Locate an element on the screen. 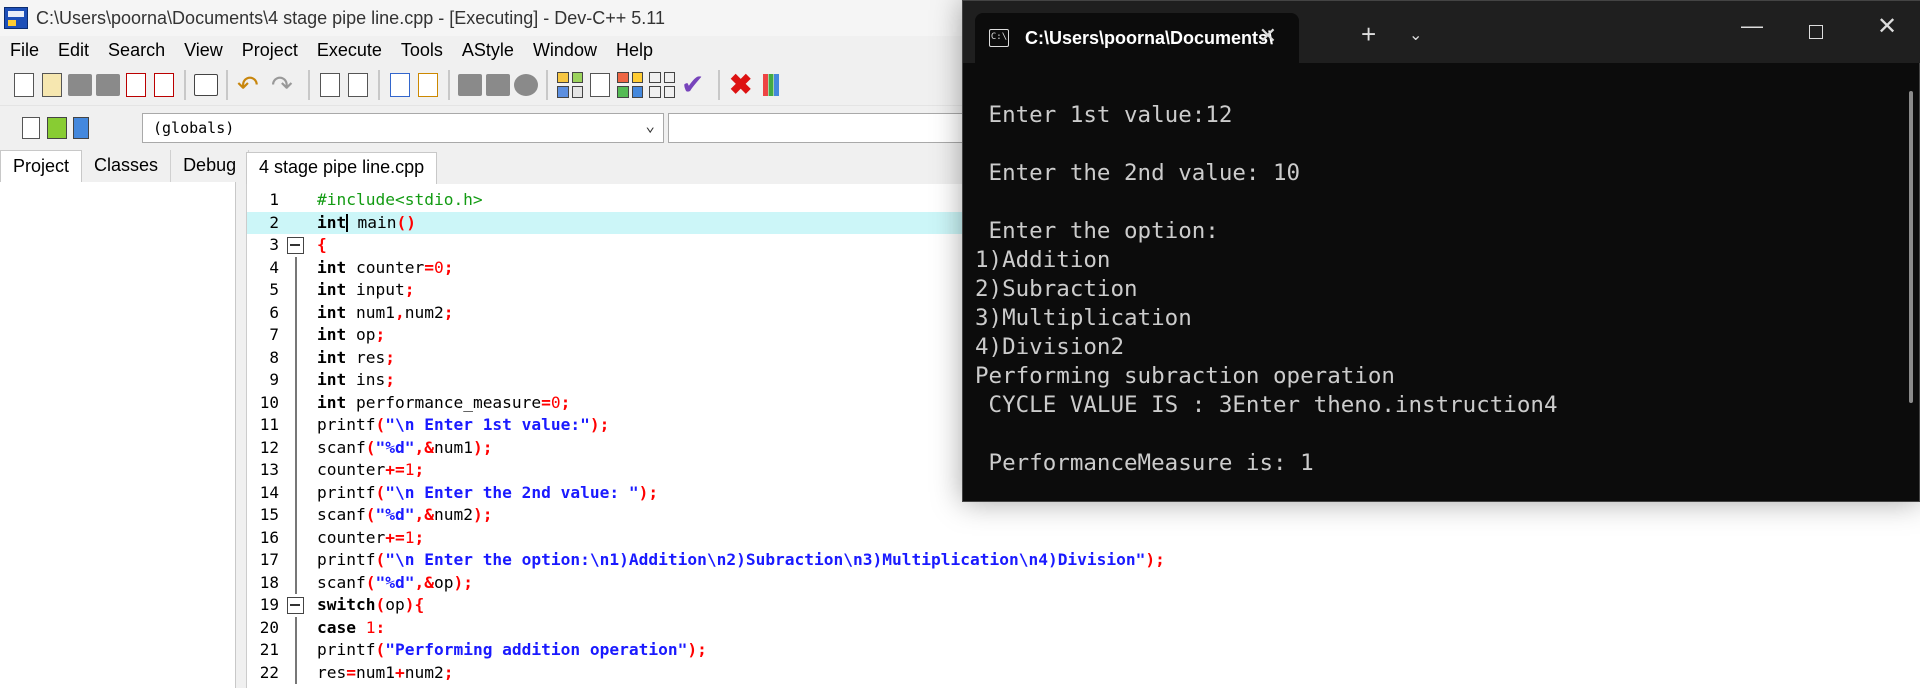  minimize-icon: — is located at coordinates (1752, 26).